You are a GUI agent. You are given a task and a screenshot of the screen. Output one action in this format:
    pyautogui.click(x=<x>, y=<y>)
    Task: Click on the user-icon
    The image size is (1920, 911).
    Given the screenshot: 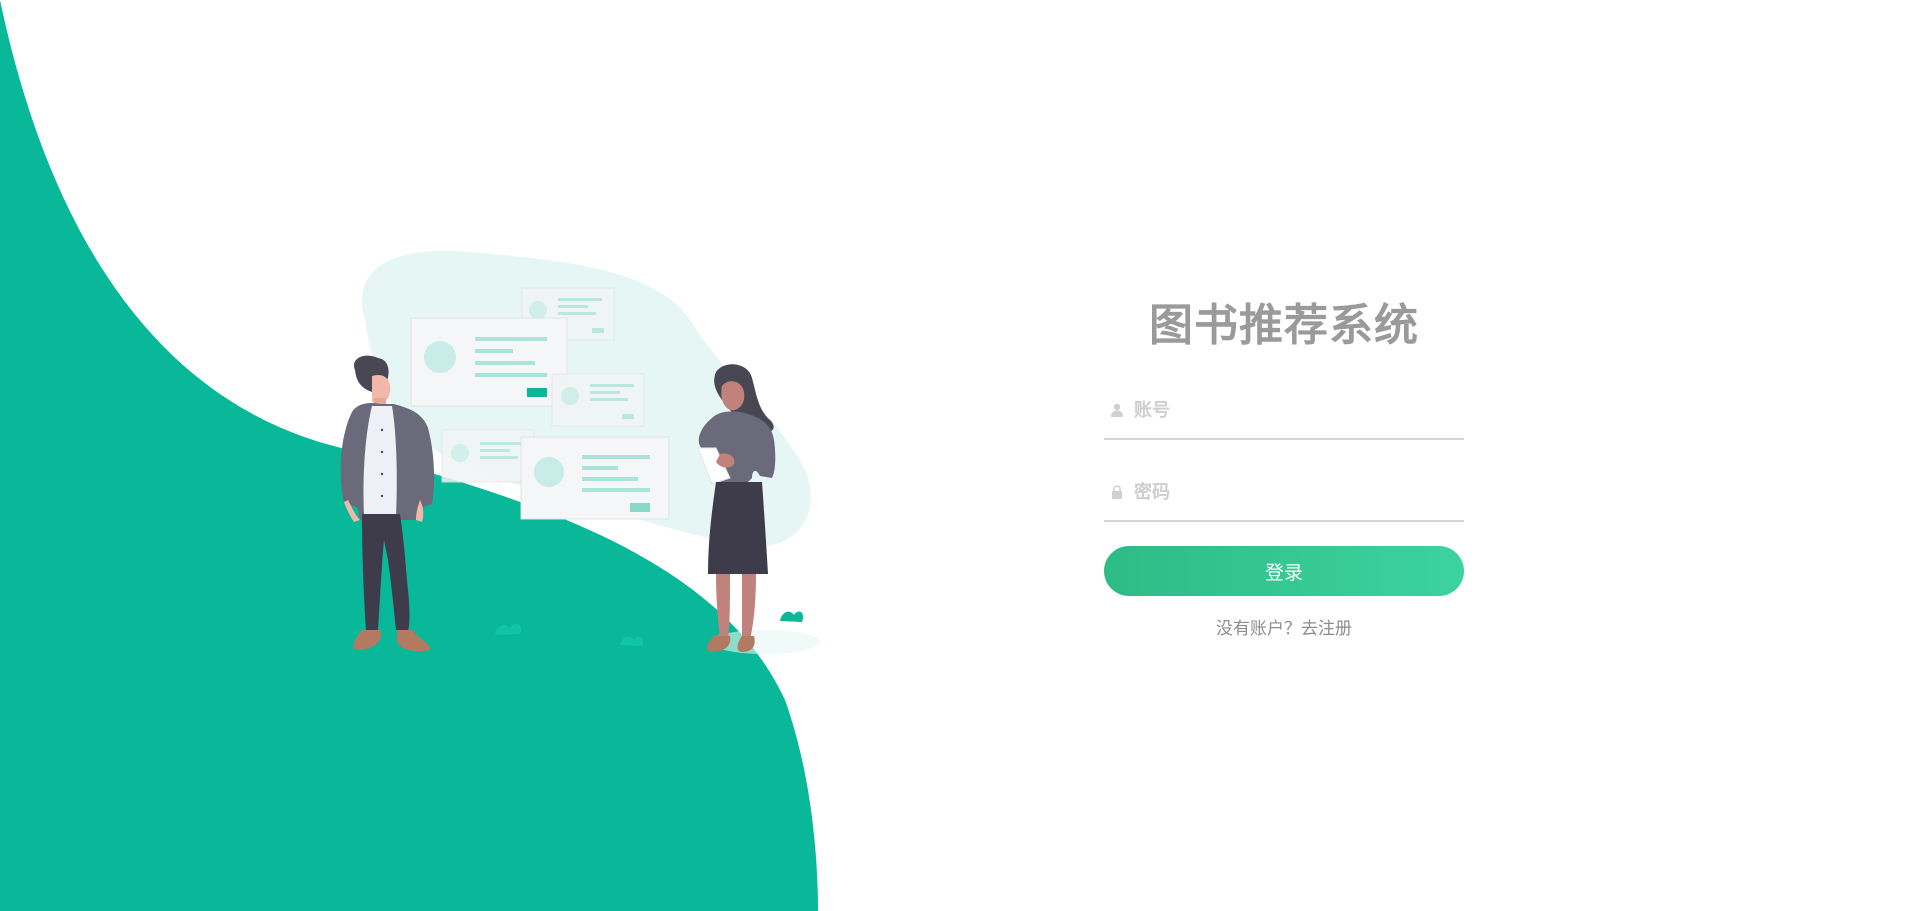 What is the action you would take?
    pyautogui.click(x=1117, y=410)
    